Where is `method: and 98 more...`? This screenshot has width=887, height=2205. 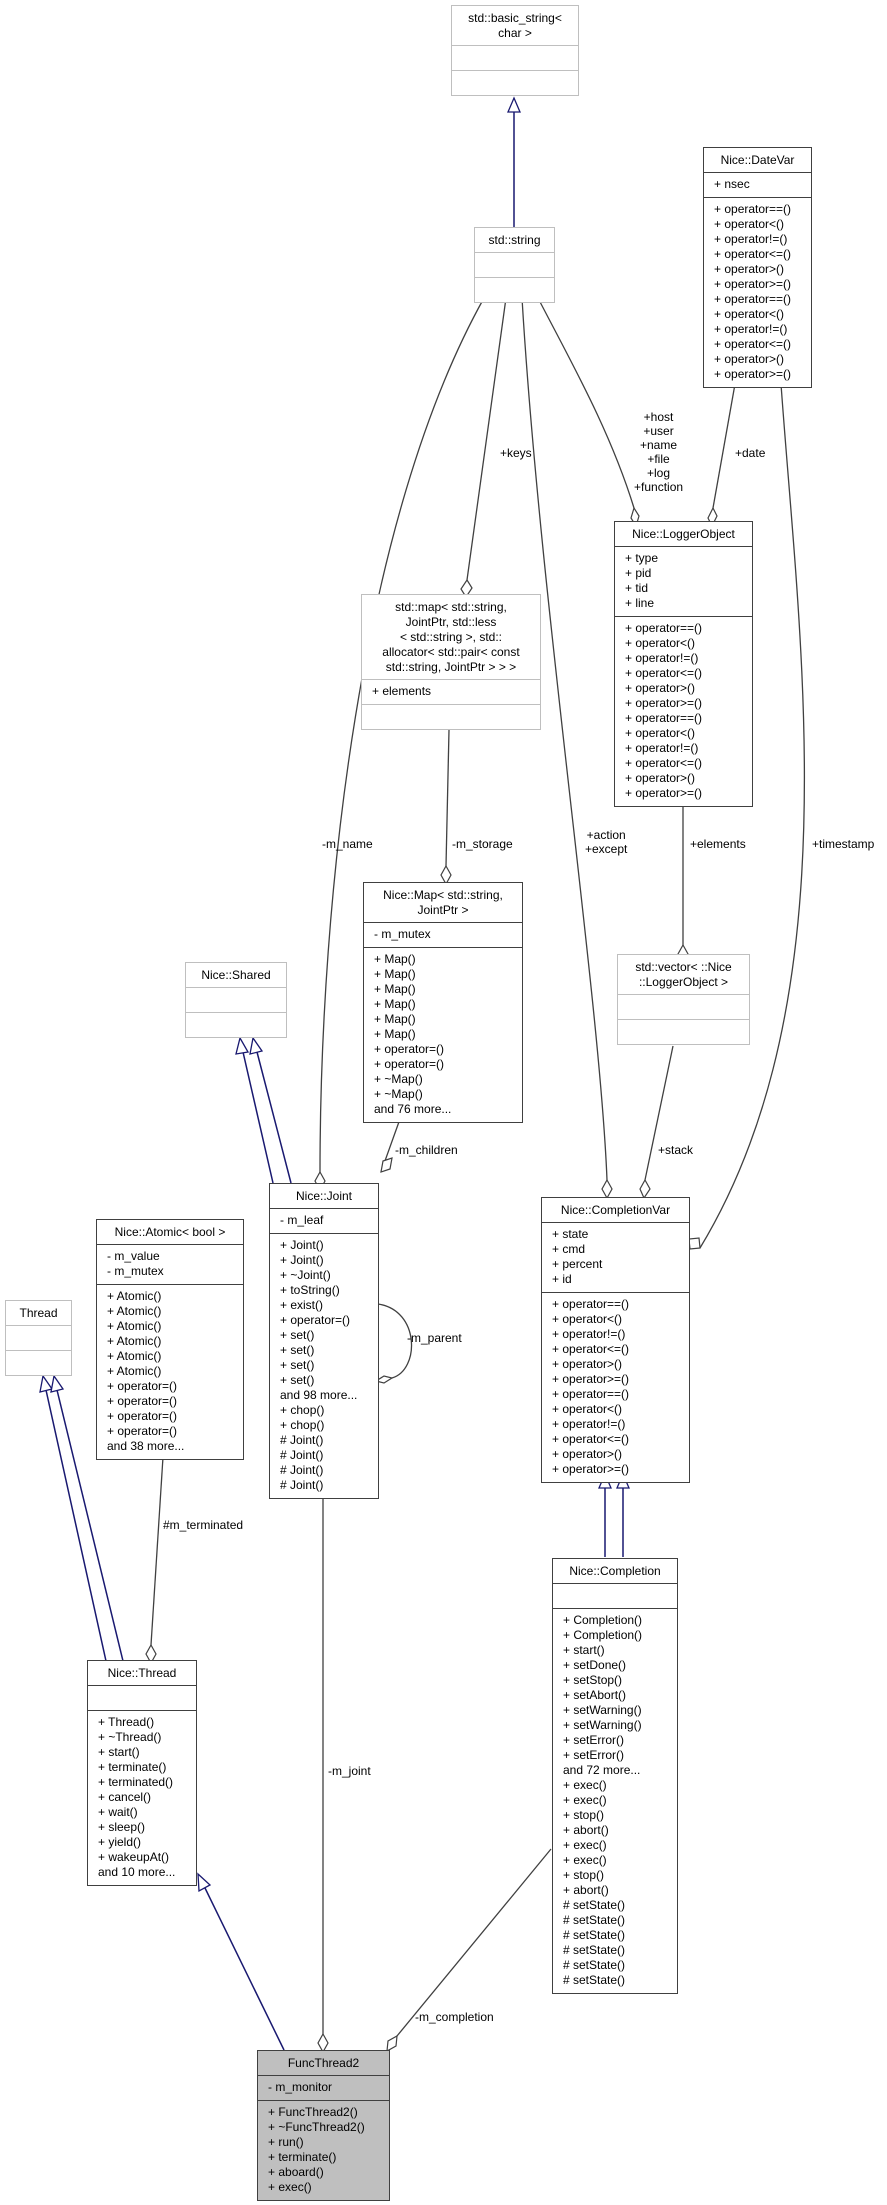
method: and 98 more... is located at coordinates (319, 1395).